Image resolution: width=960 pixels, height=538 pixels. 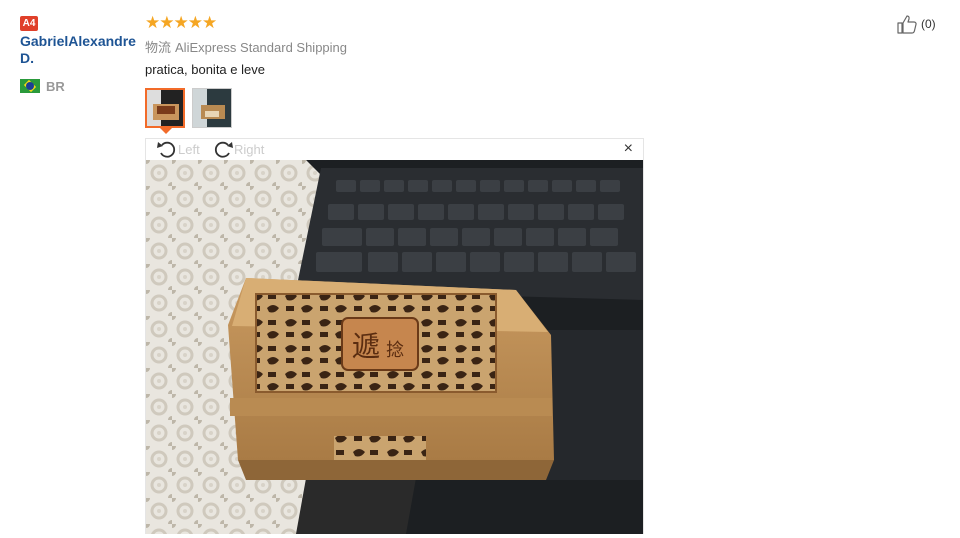 What do you see at coordinates (249, 149) in the screenshot?
I see `rotate-right-label: Right` at bounding box center [249, 149].